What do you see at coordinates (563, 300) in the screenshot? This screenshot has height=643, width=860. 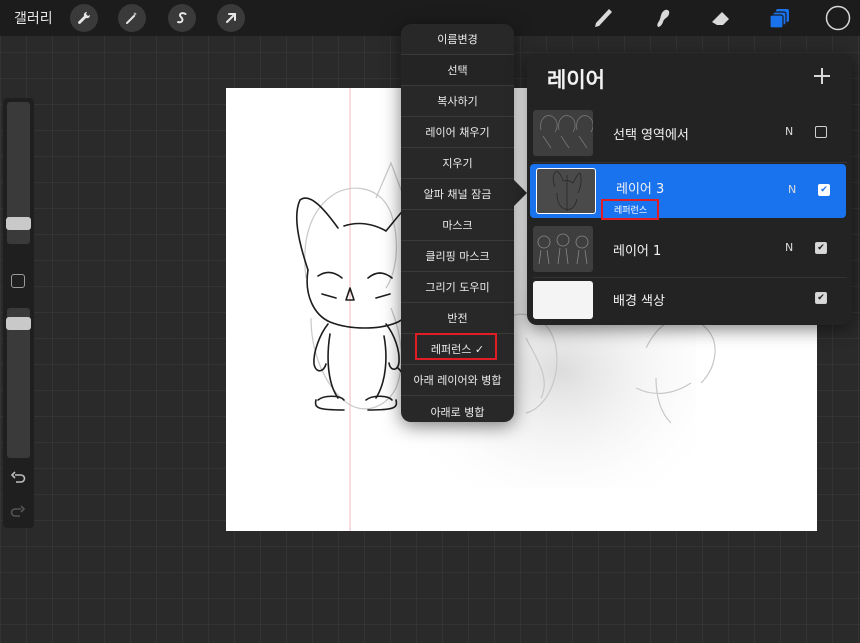 I see `background-color-swatch` at bounding box center [563, 300].